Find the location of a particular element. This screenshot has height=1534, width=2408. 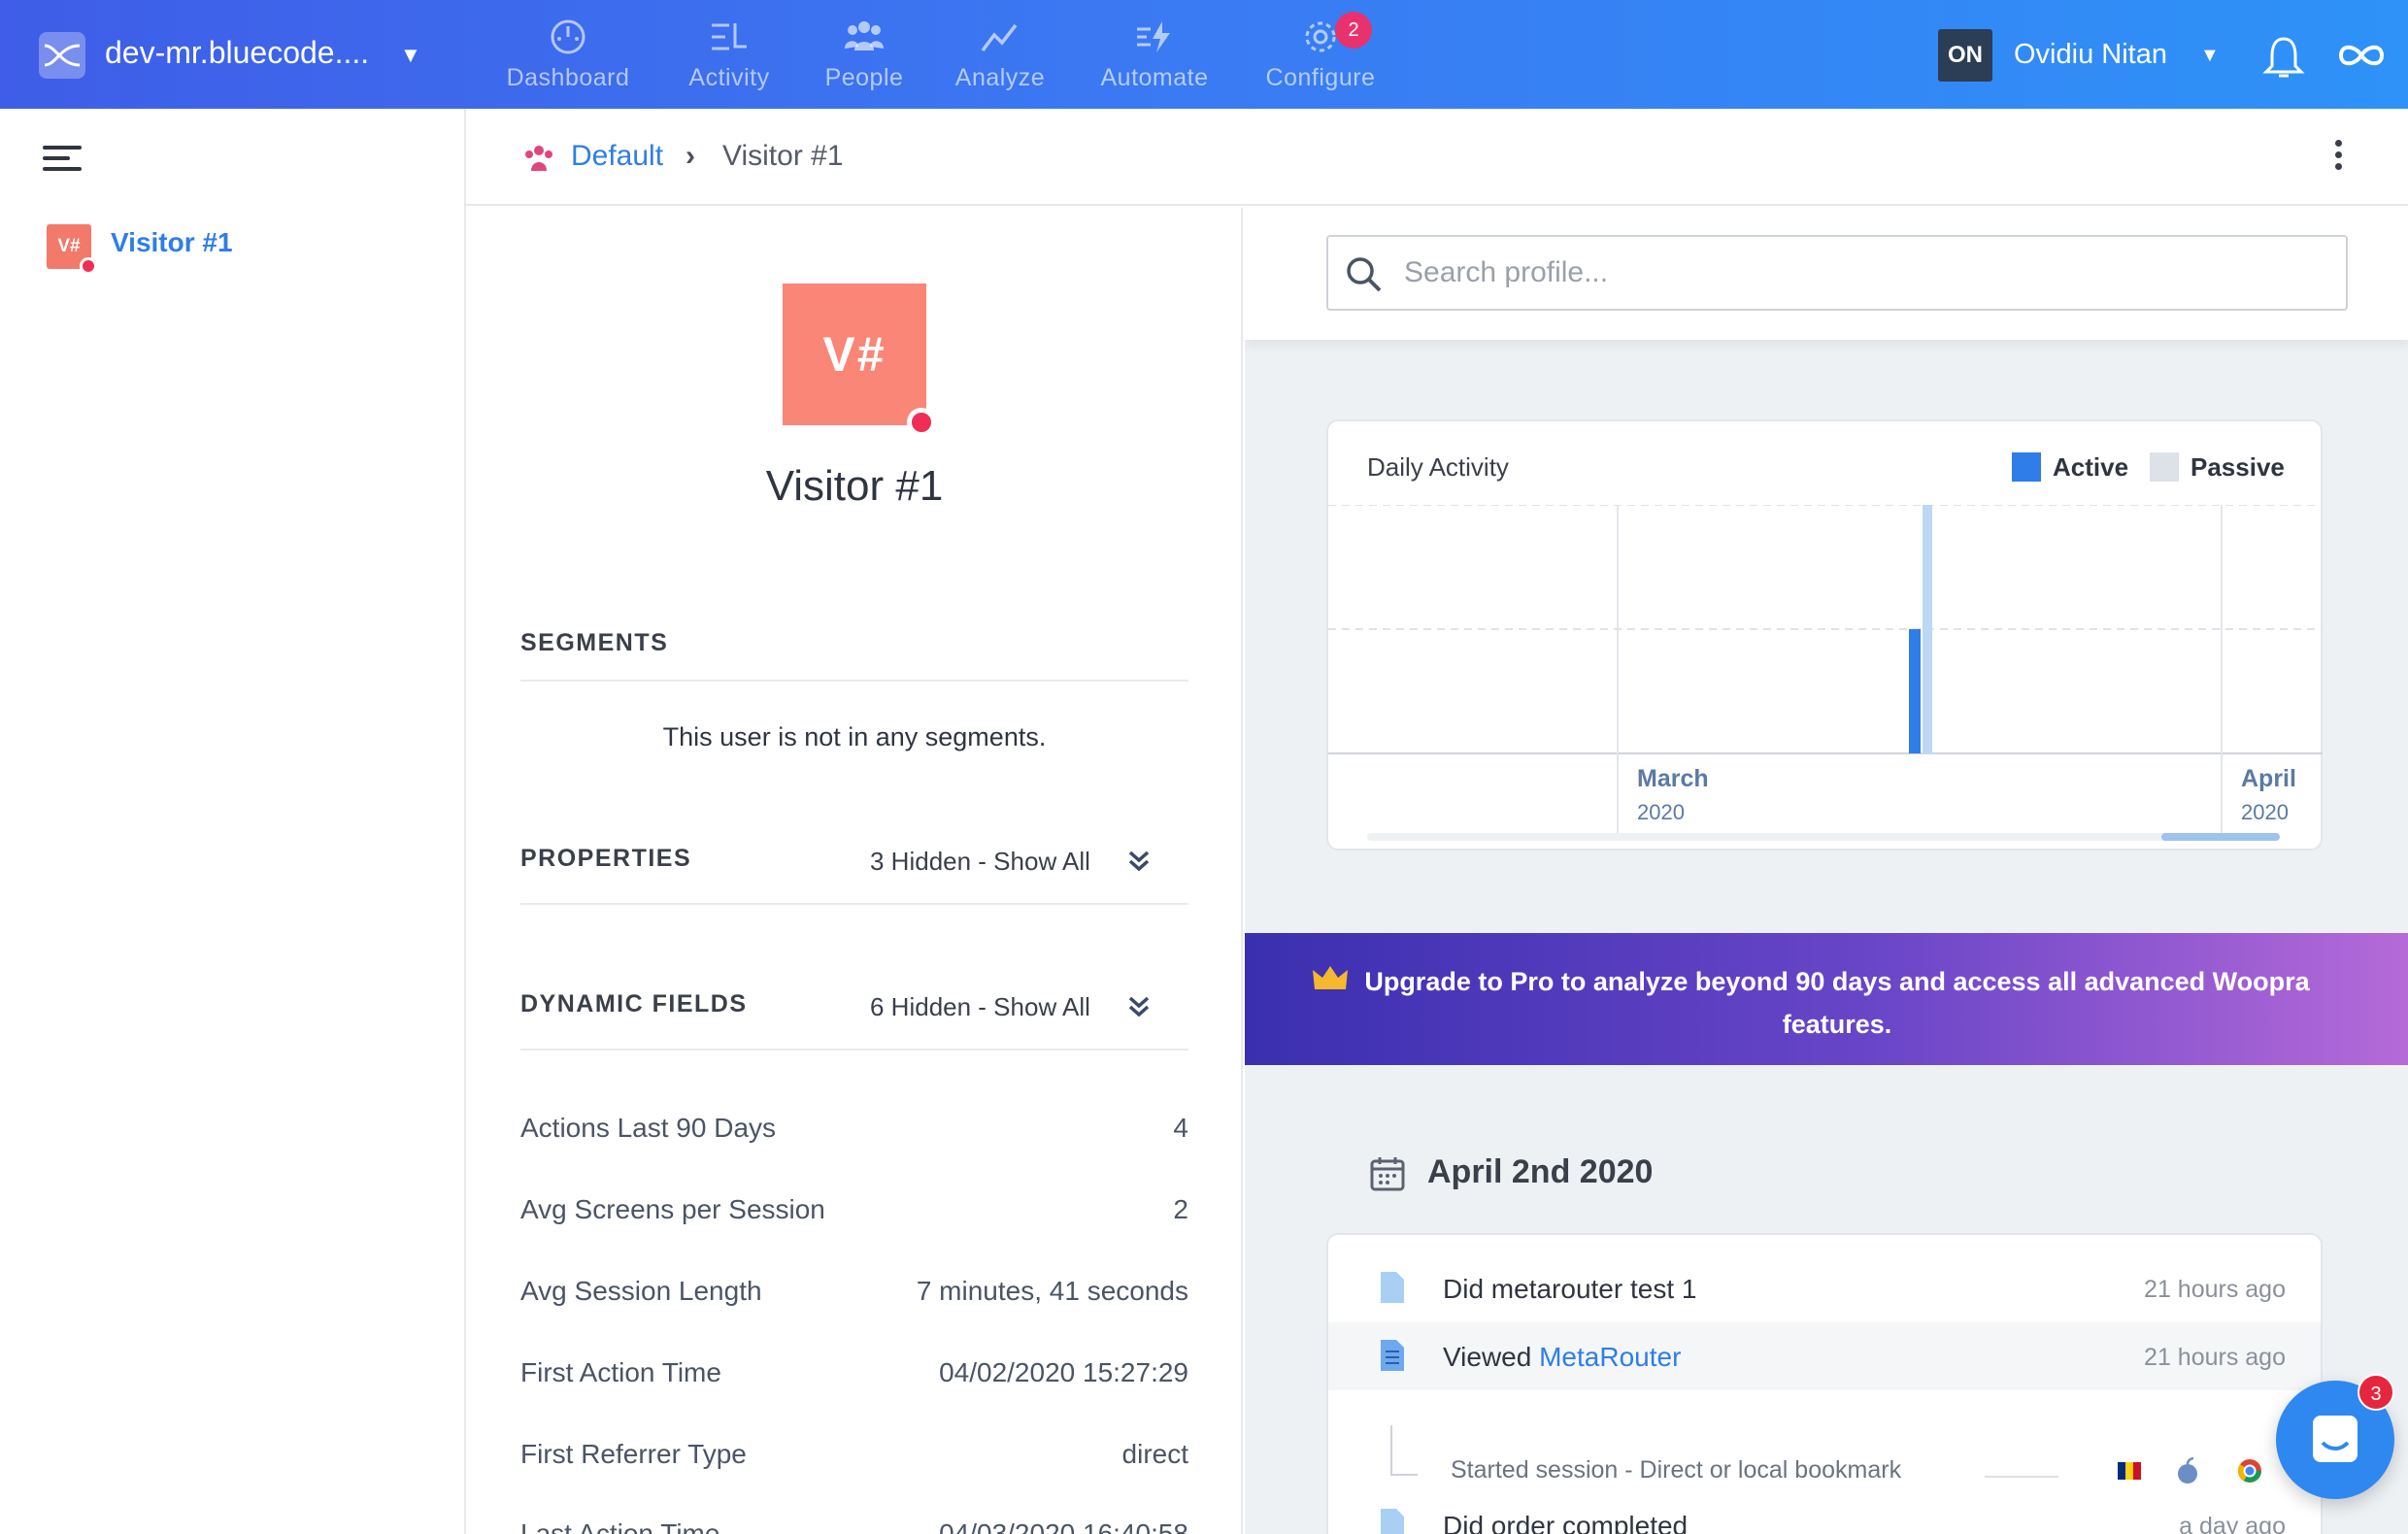

site-dropdown-caret-icon: ▼ is located at coordinates (411, 55).